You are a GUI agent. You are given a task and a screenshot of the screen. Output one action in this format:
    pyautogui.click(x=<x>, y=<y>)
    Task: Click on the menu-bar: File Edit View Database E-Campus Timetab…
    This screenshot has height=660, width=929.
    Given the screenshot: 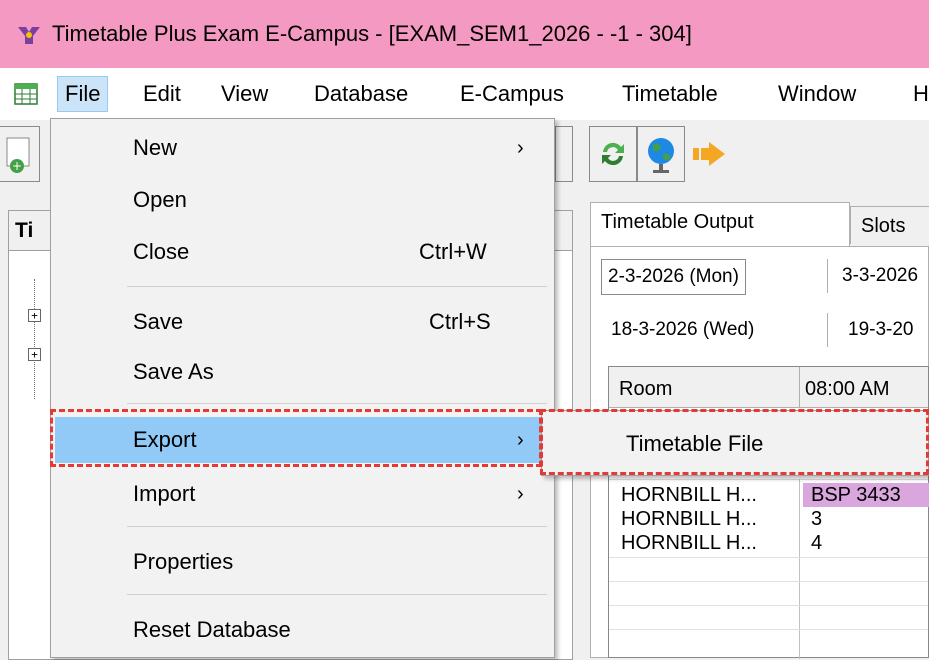 What is the action you would take?
    pyautogui.click(x=464, y=94)
    